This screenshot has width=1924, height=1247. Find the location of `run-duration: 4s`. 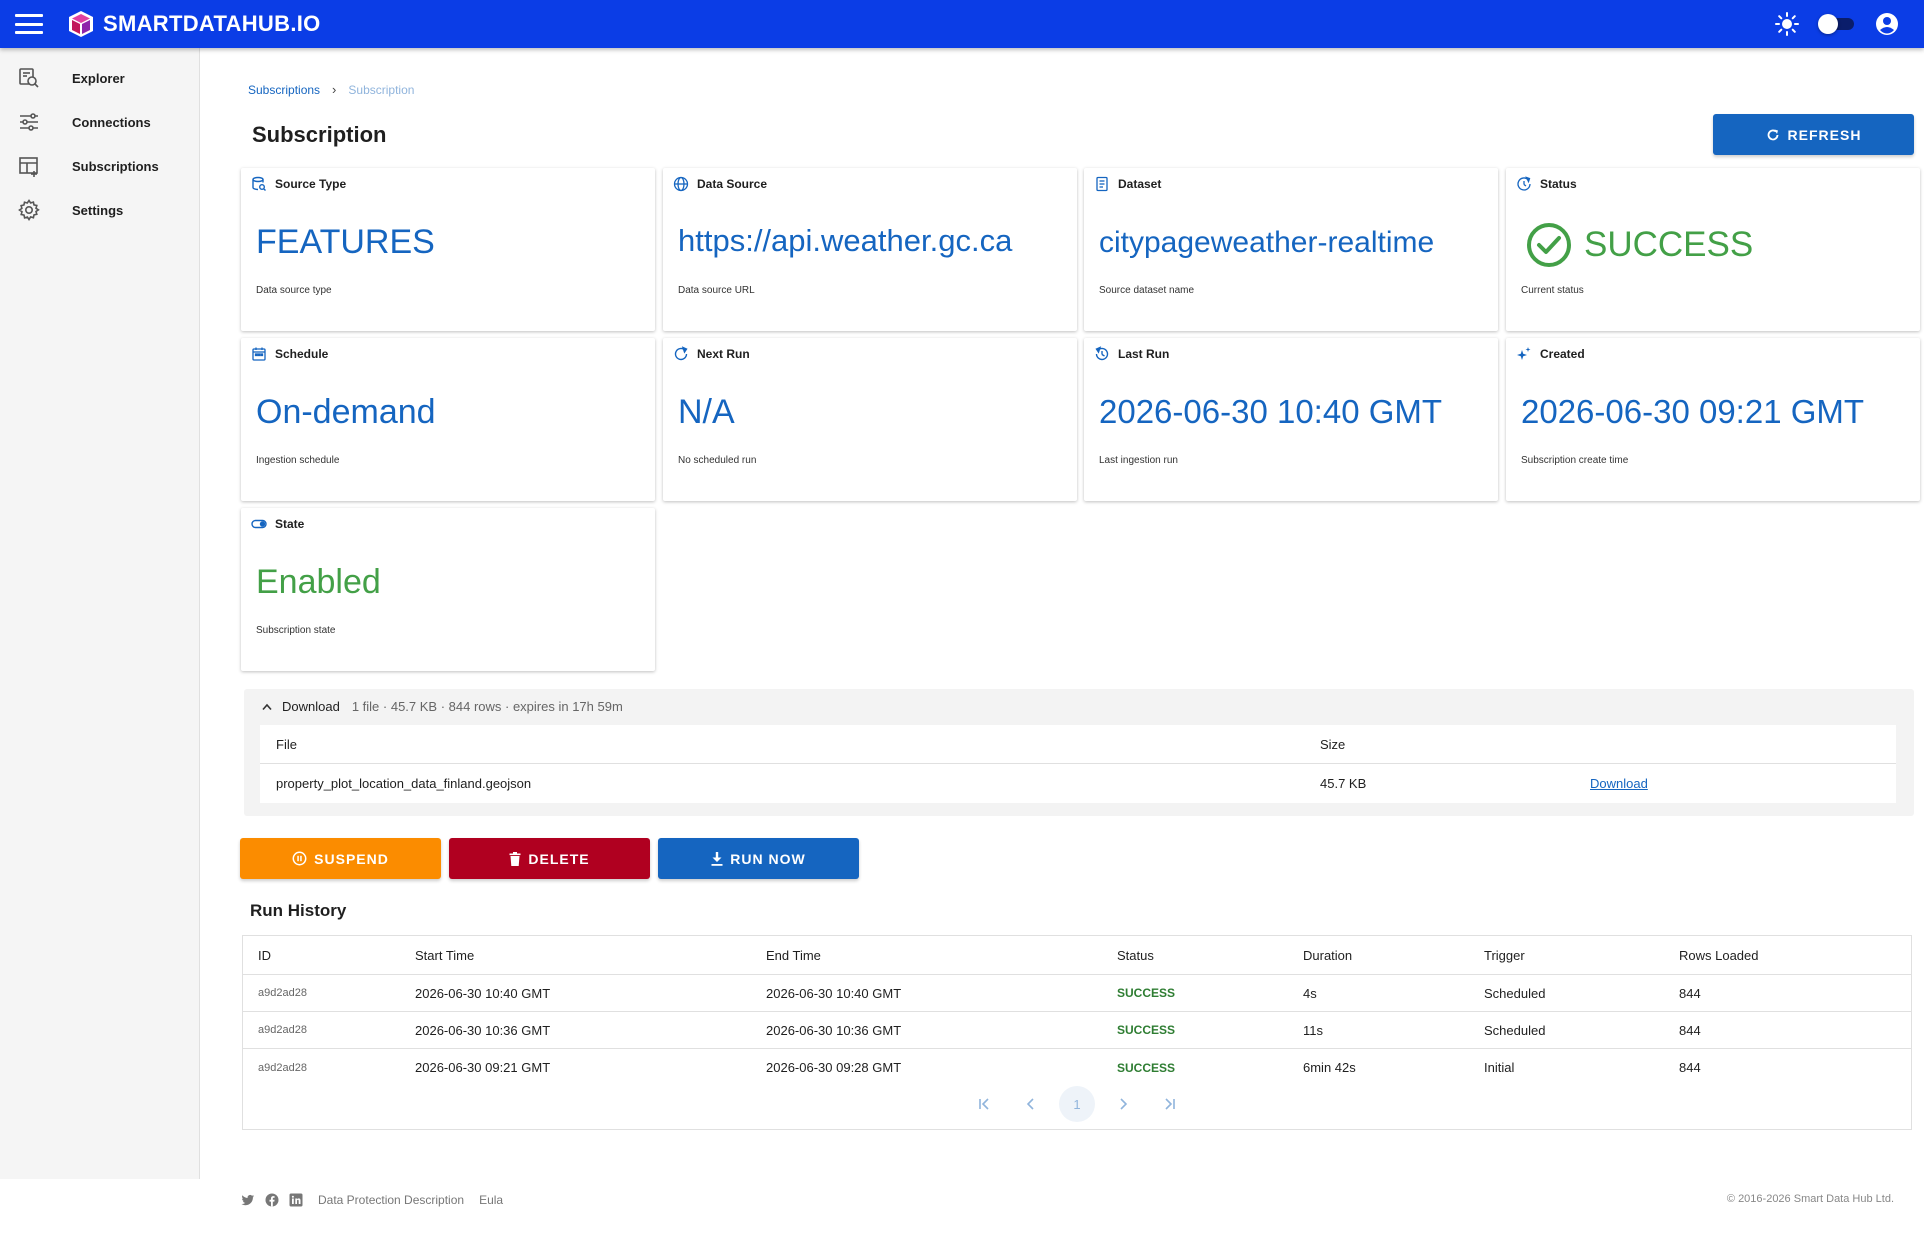

run-duration: 4s is located at coordinates (1310, 993).